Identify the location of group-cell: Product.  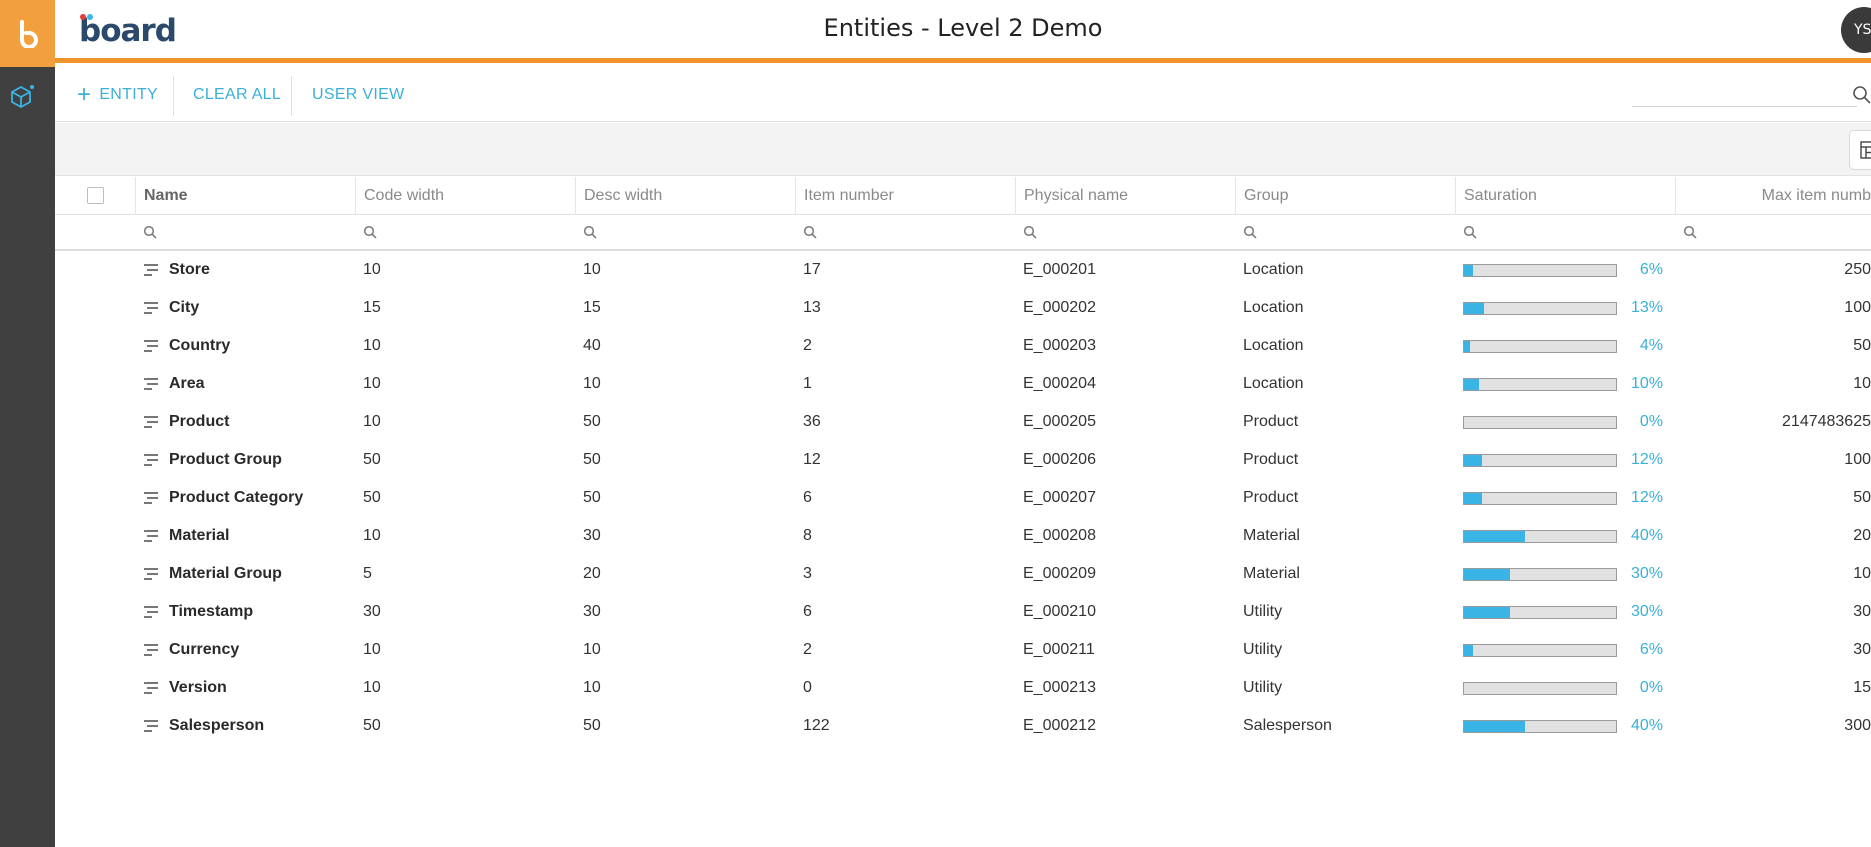
(1271, 497).